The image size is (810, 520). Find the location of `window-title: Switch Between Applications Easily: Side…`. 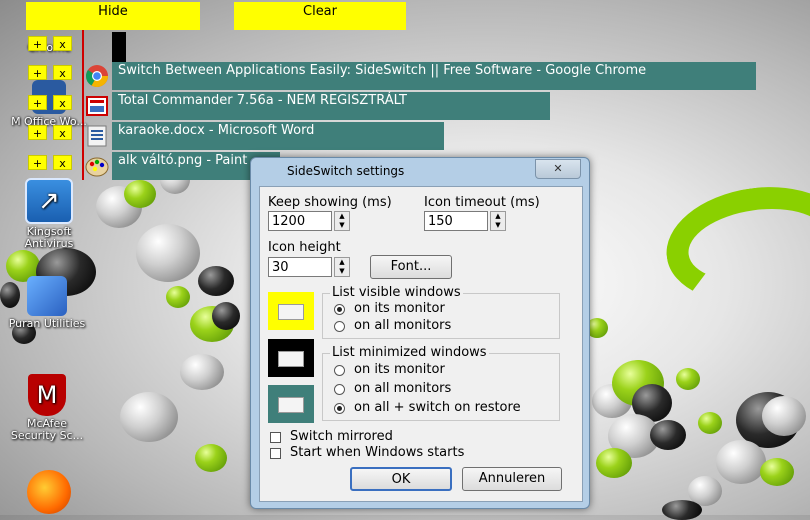

window-title: Switch Between Applications Easily: Side… is located at coordinates (434, 76).